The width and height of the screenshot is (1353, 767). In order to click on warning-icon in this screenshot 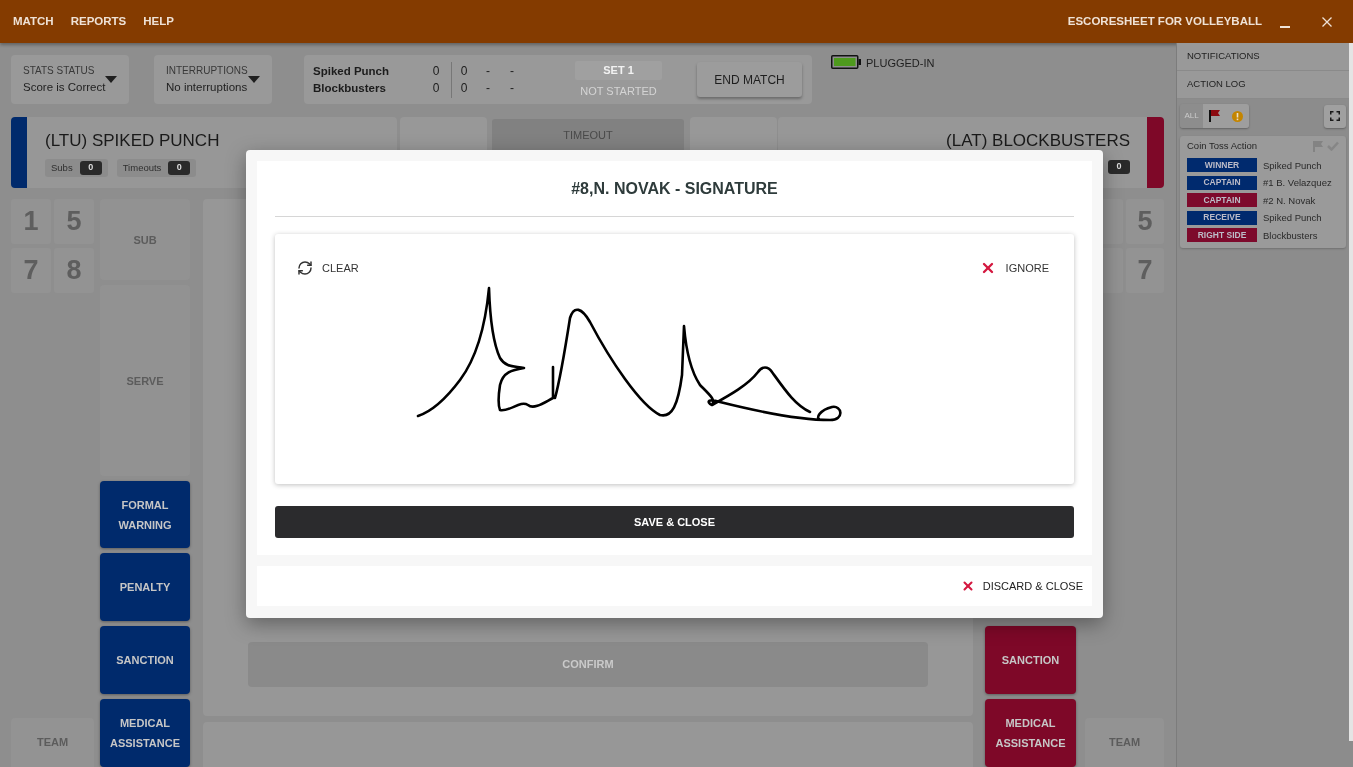, I will do `click(1237, 116)`.